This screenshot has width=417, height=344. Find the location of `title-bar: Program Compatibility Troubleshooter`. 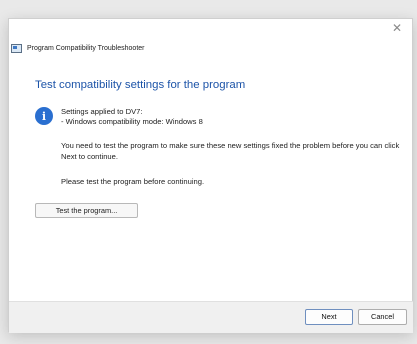

title-bar: Program Compatibility Troubleshooter is located at coordinates (78, 48).